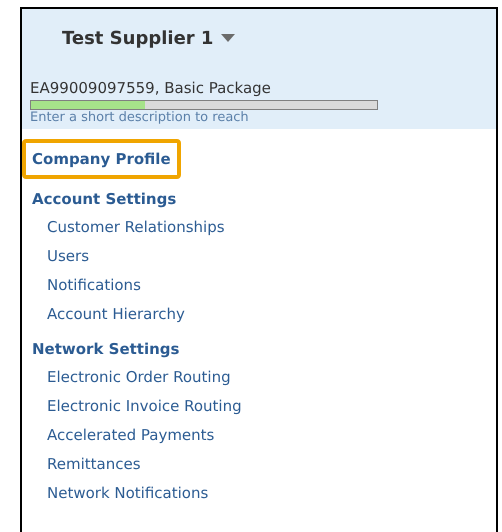 The height and width of the screenshot is (532, 502). I want to click on nav-link: Users, so click(68, 256).